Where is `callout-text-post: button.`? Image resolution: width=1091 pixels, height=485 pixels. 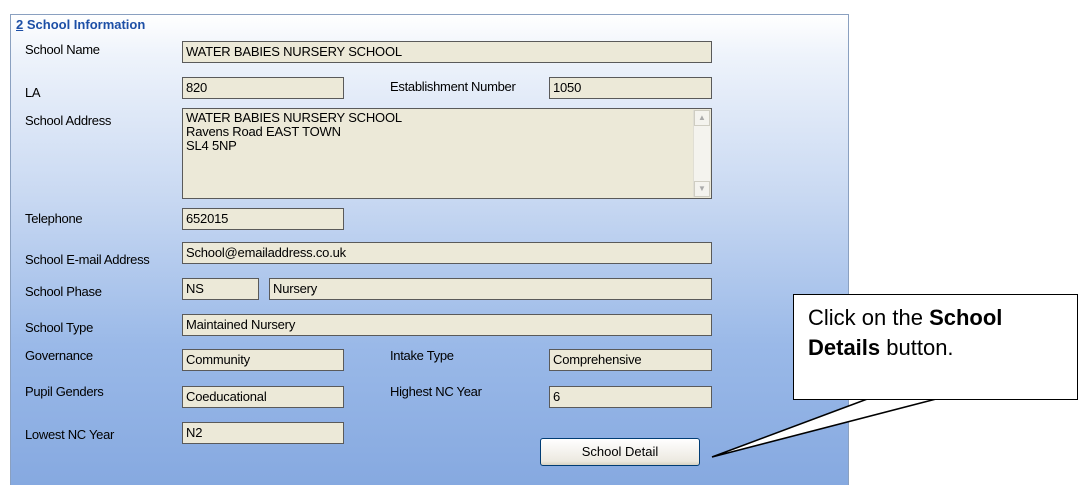 callout-text-post: button. is located at coordinates (917, 347).